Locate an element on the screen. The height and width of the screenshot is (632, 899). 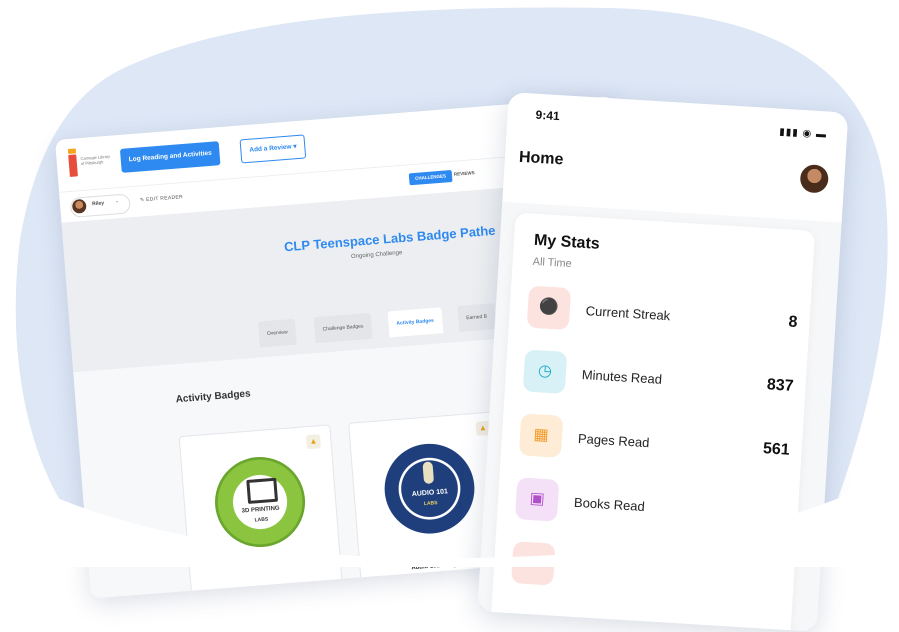
challenge-title: CLP Teenspace Labs Badge Pathe is located at coordinates (389, 238).